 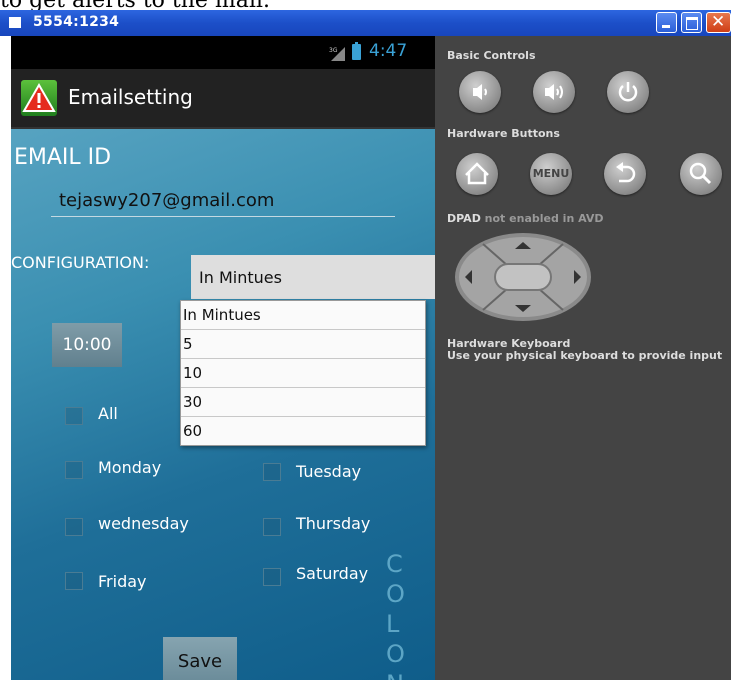 What do you see at coordinates (691, 22) in the screenshot?
I see `maximize-button` at bounding box center [691, 22].